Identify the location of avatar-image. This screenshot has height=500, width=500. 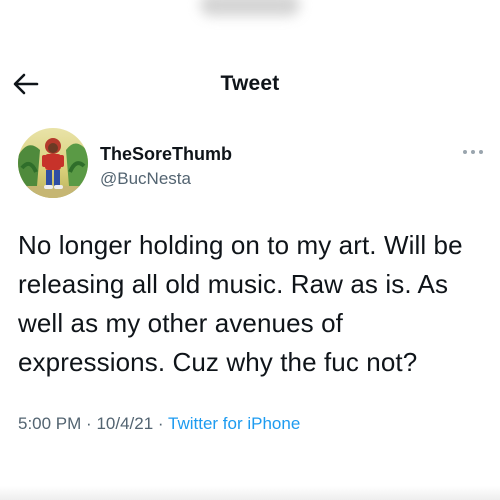
(53, 163).